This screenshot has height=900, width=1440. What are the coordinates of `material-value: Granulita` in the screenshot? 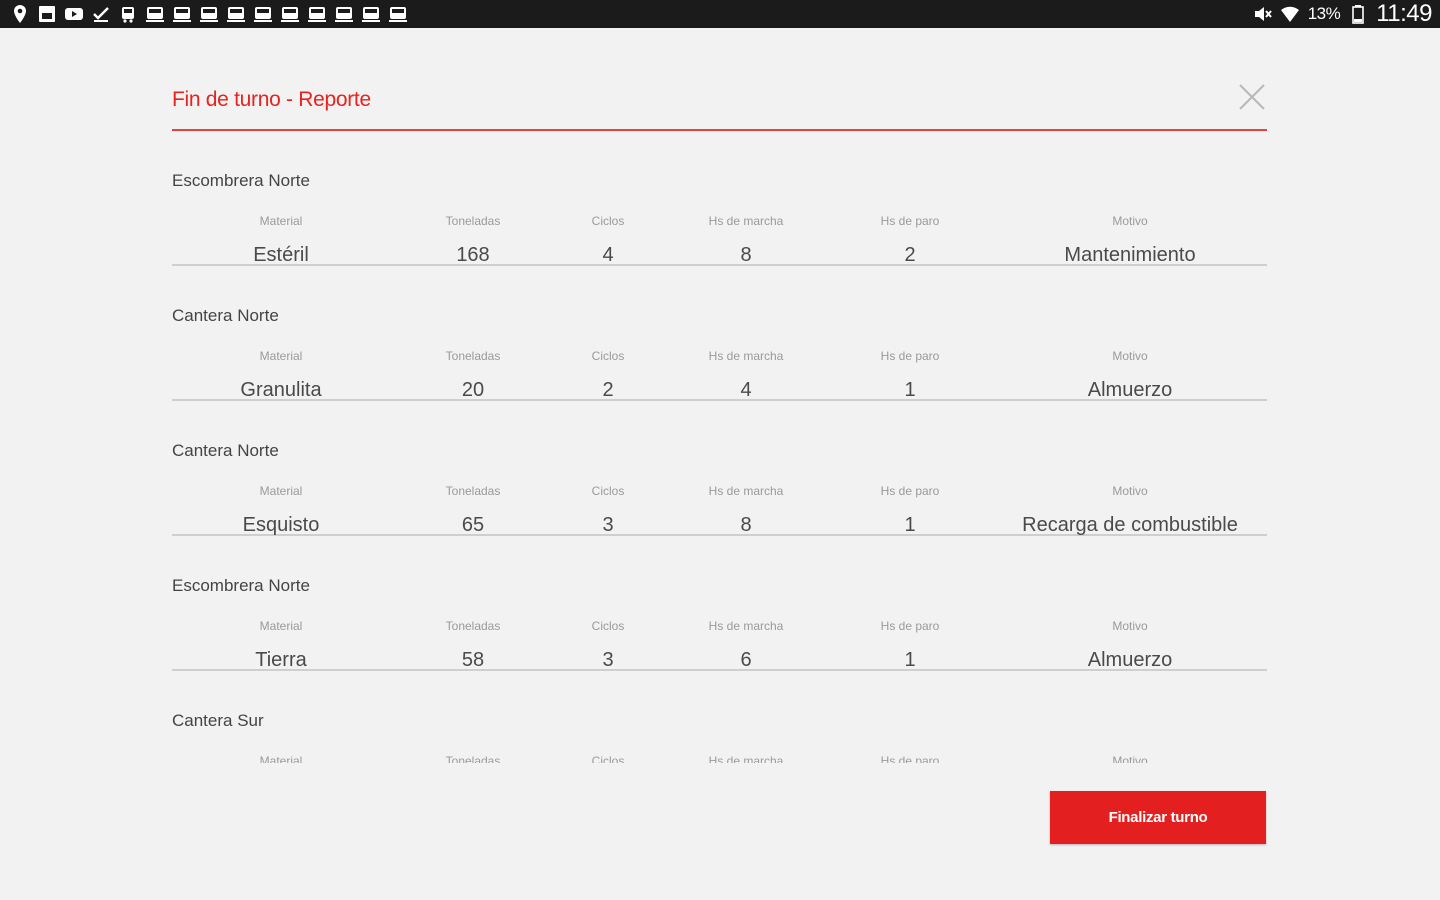 It's located at (281, 390).